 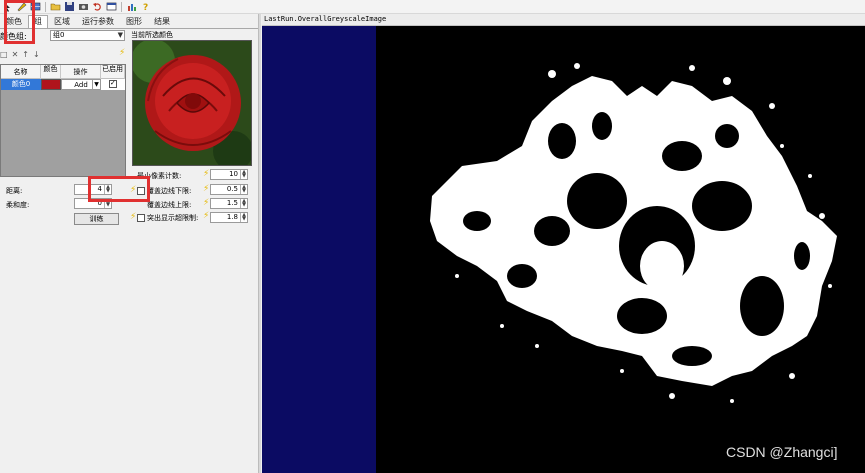 I want to click on table-icon, so click(x=111, y=6).